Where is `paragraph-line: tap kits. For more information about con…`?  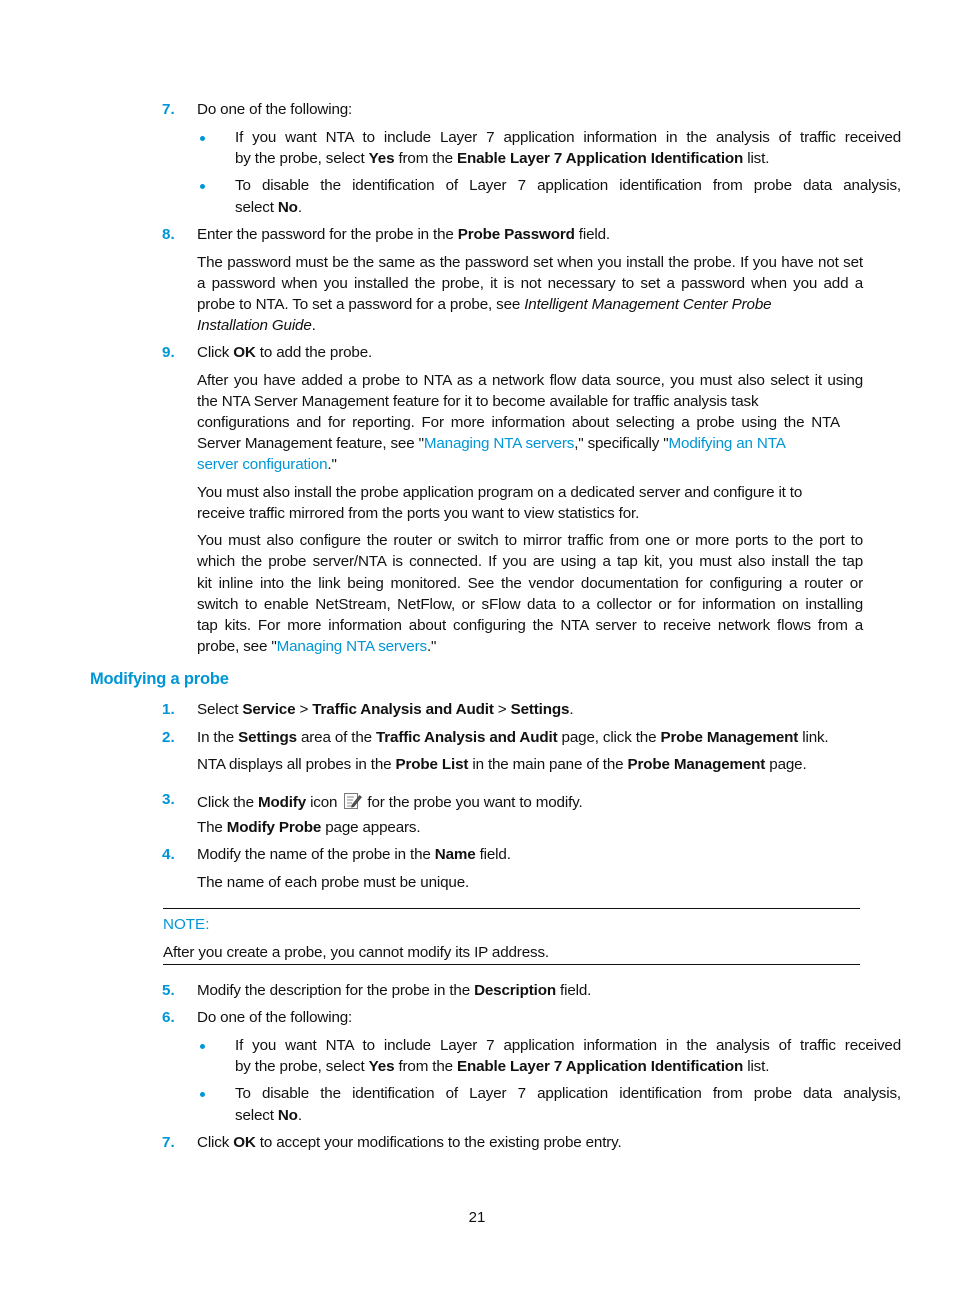 paragraph-line: tap kits. For more information about con… is located at coordinates (530, 625).